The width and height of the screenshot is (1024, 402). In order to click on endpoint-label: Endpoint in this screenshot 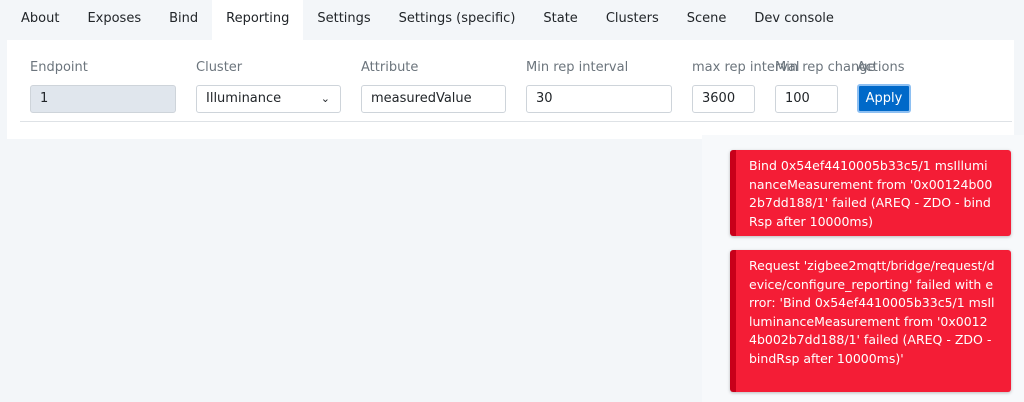, I will do `click(59, 67)`.